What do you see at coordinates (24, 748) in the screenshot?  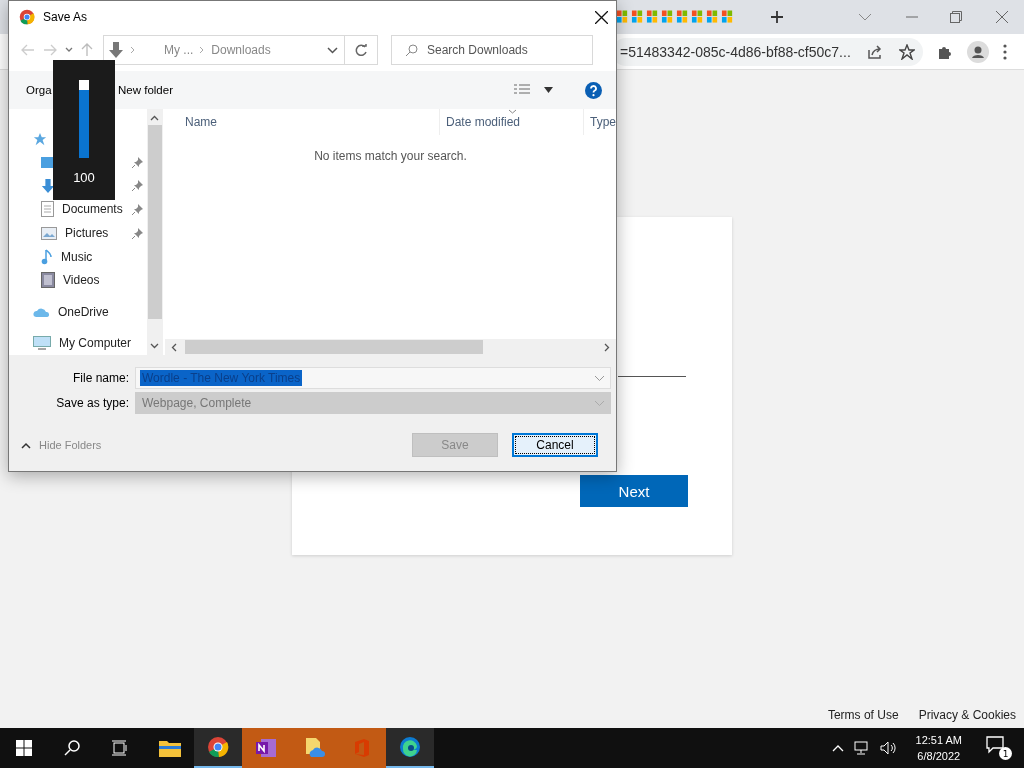 I see `windows-start-icon` at bounding box center [24, 748].